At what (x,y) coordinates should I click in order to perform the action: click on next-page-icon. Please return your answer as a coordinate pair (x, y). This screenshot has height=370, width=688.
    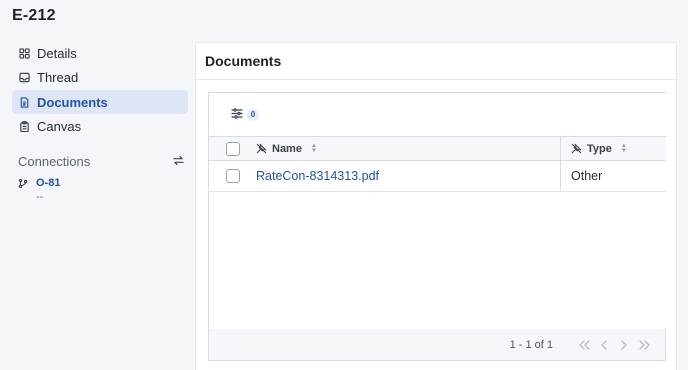
    Looking at the image, I should click on (624, 345).